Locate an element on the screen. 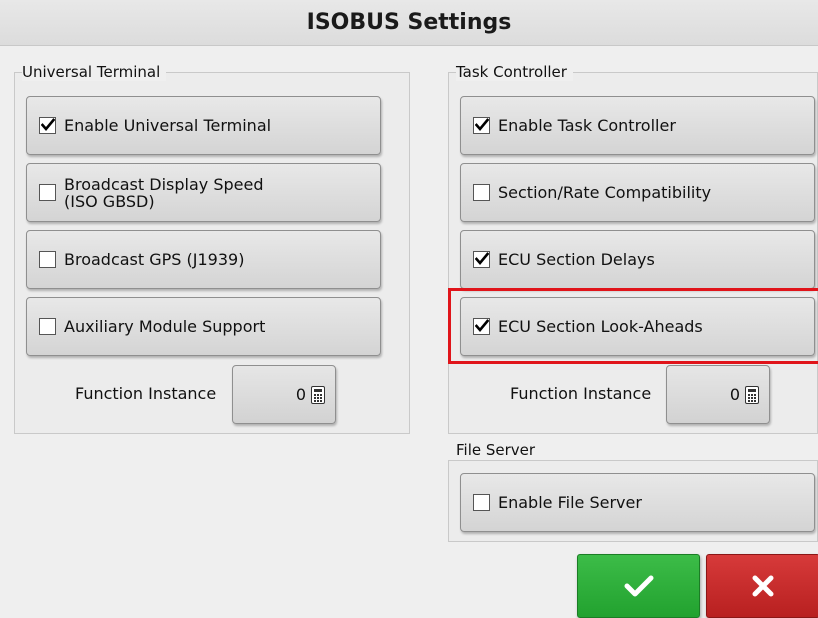  option-label: Broadcast GPS (J1939) is located at coordinates (154, 259).